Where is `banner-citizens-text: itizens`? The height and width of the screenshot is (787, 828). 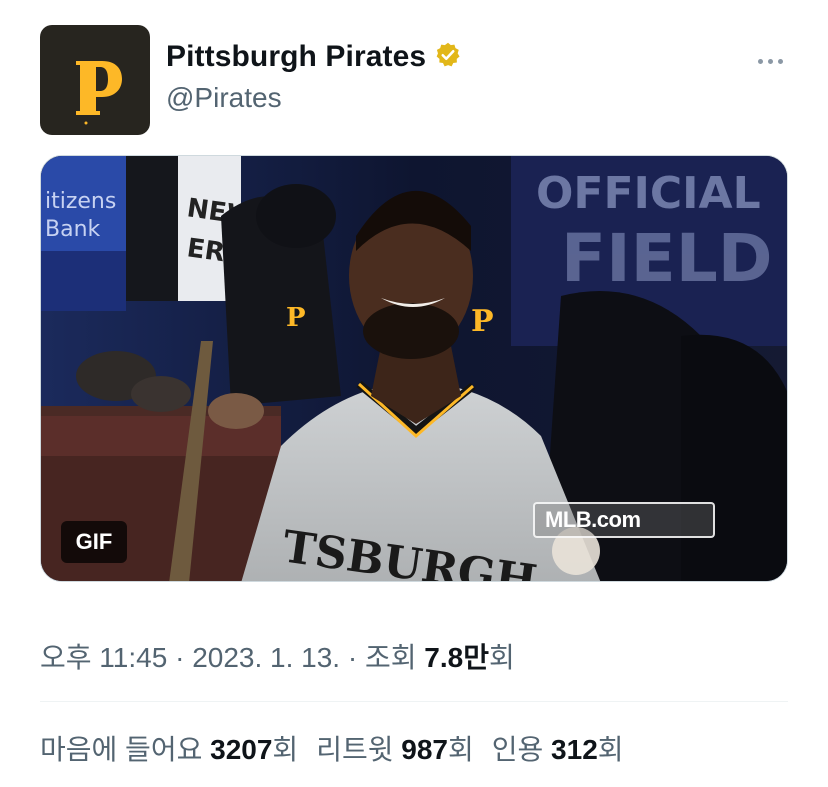 banner-citizens-text: itizens is located at coordinates (80, 201).